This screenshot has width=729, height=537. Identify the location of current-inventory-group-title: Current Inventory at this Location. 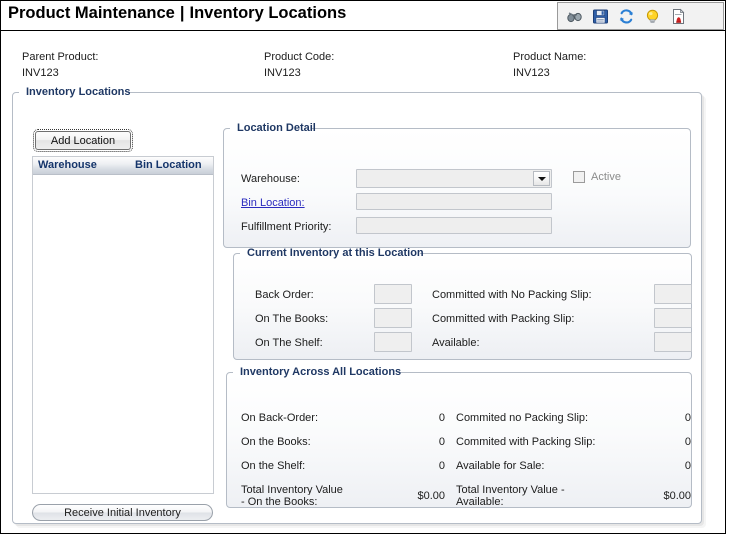
(335, 253).